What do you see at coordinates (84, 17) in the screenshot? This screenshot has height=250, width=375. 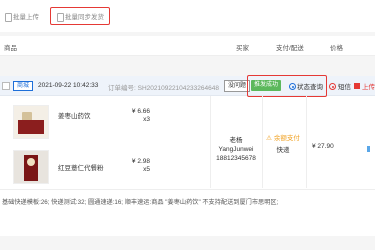 I see `batch-sync-ship-label: 批量同步发货` at bounding box center [84, 17].